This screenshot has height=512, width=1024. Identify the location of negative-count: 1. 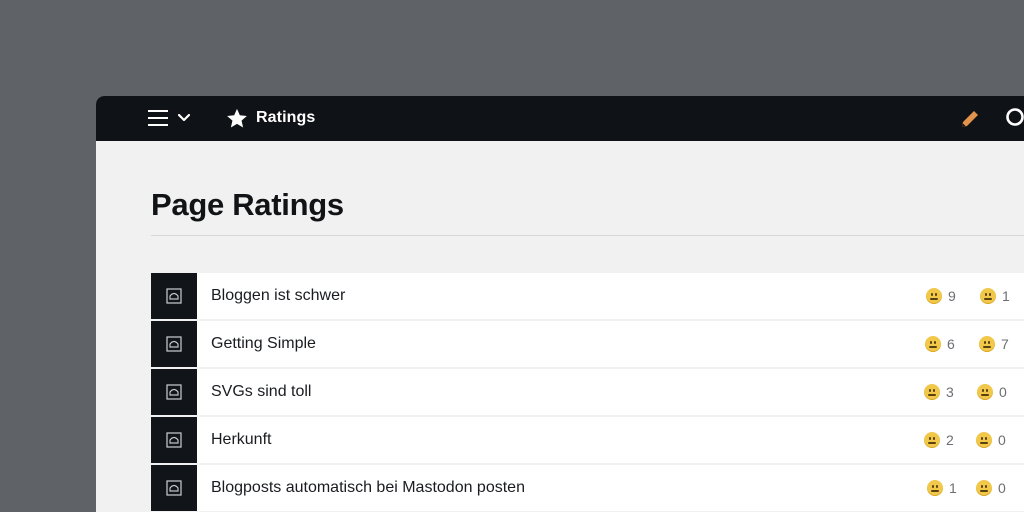
(1006, 296).